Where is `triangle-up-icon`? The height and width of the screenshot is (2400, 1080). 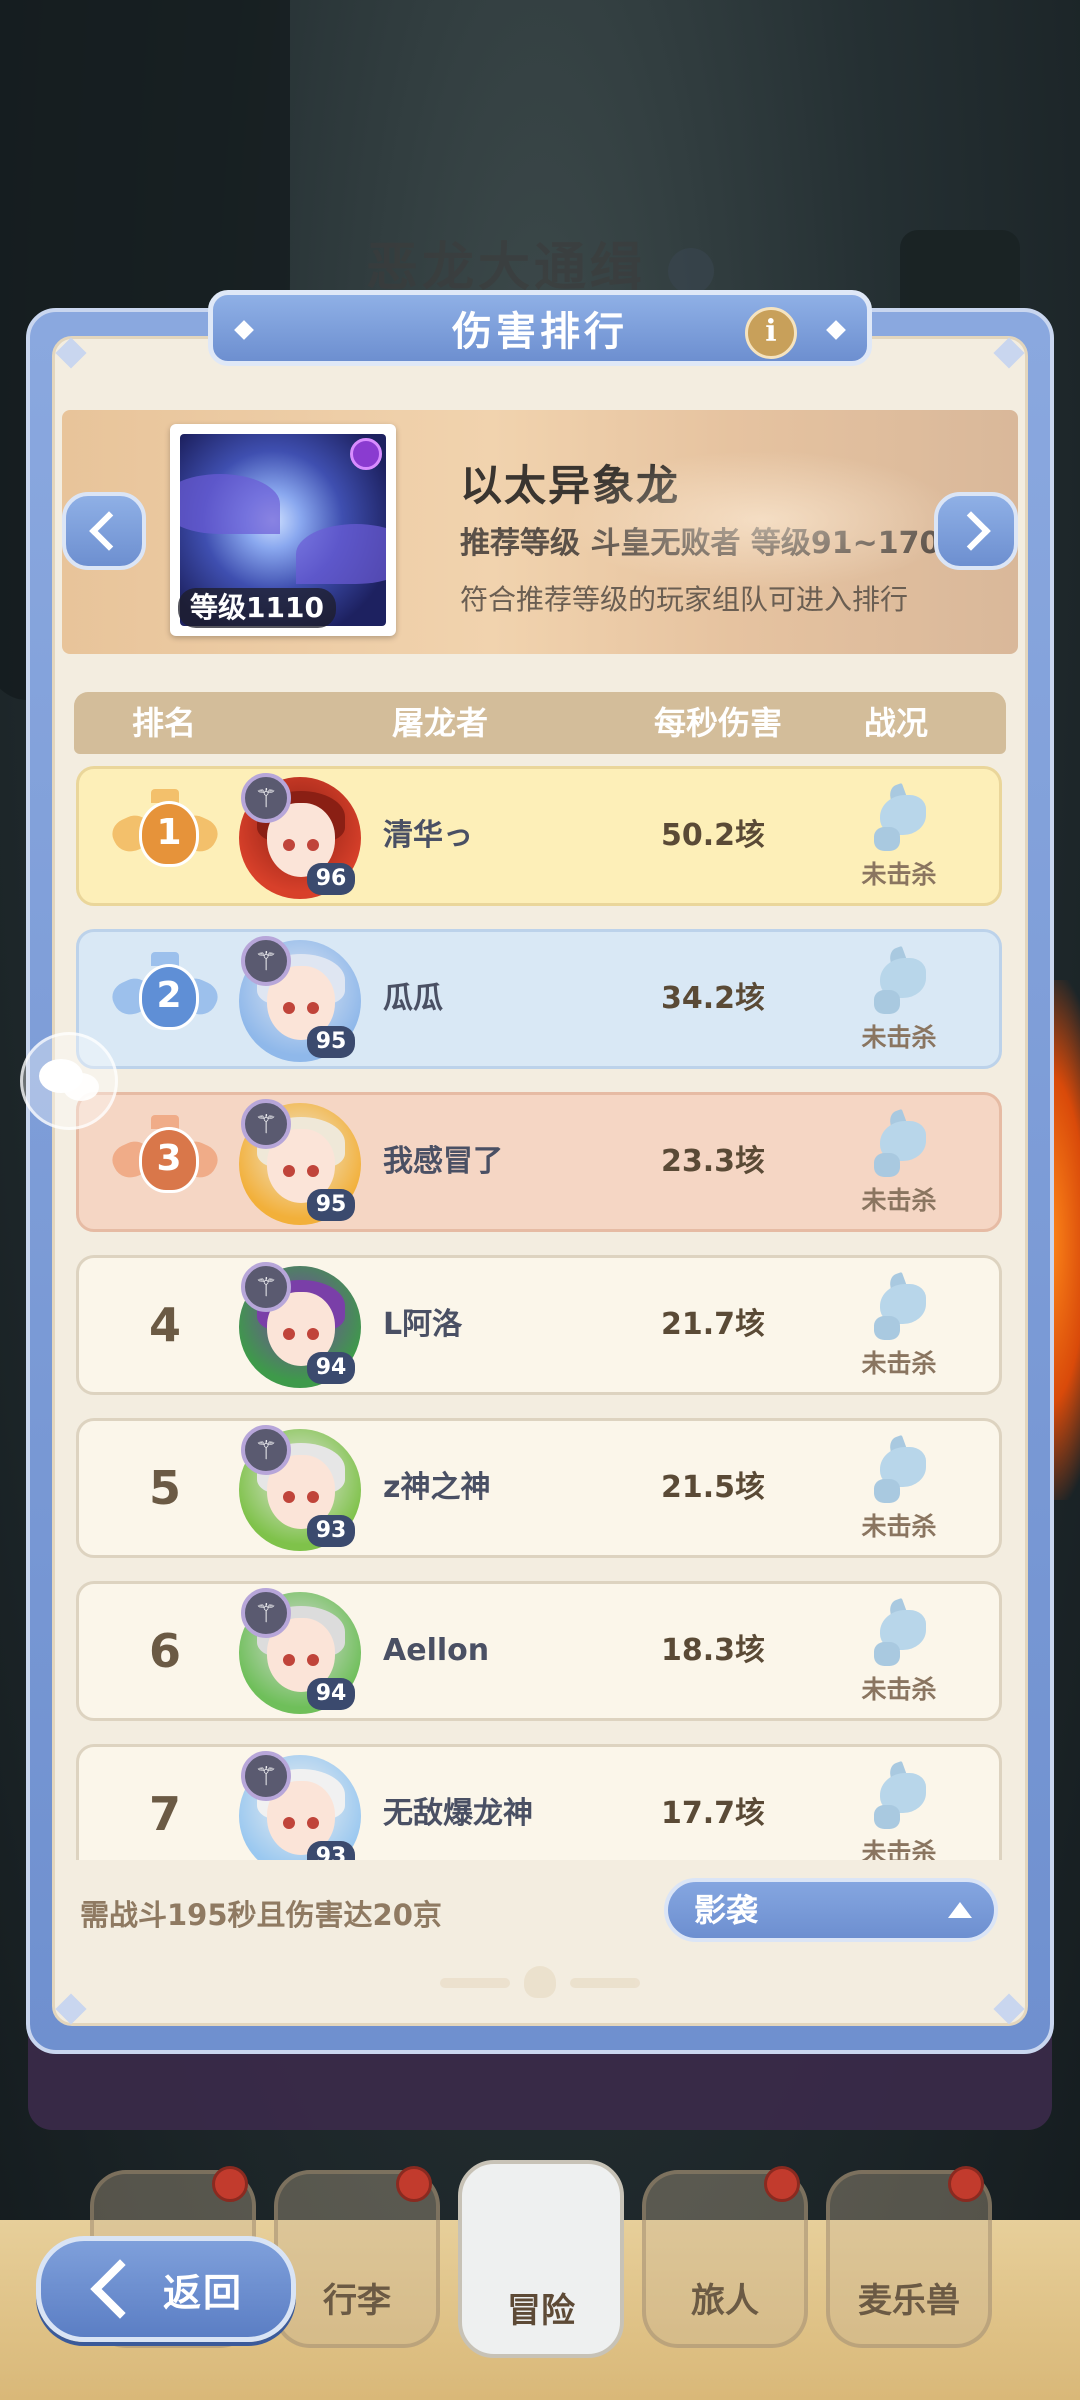 triangle-up-icon is located at coordinates (960, 1910).